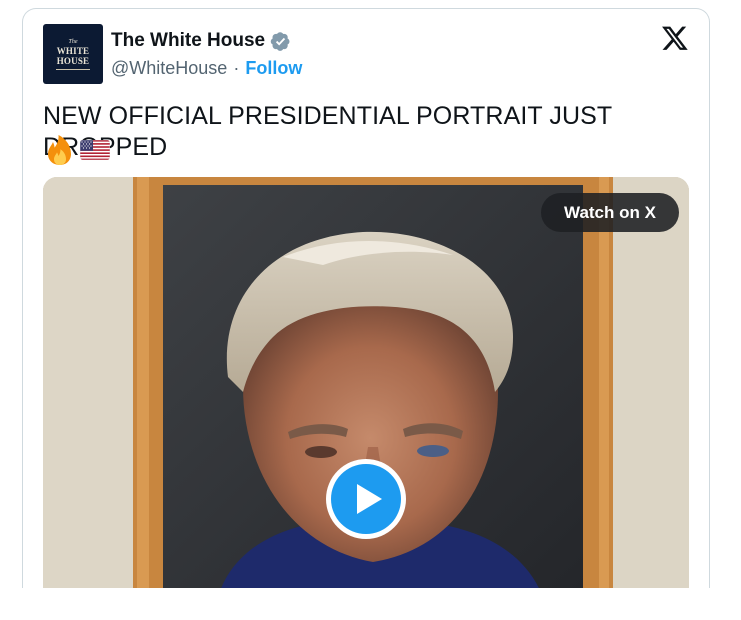  I want to click on x-logo-icon, so click(675, 38).